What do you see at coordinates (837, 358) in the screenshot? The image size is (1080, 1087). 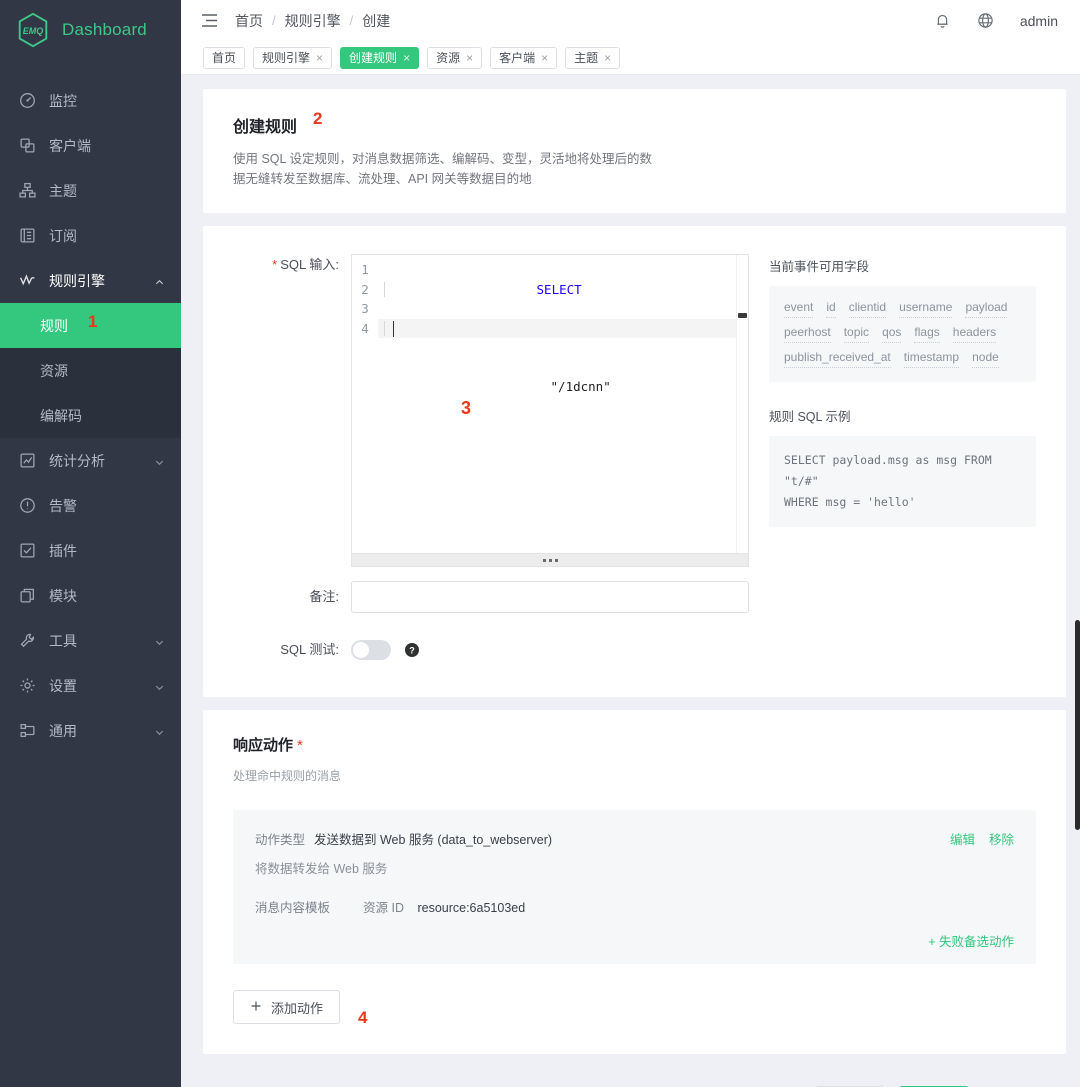 I see `field-chip: publish_received_at` at bounding box center [837, 358].